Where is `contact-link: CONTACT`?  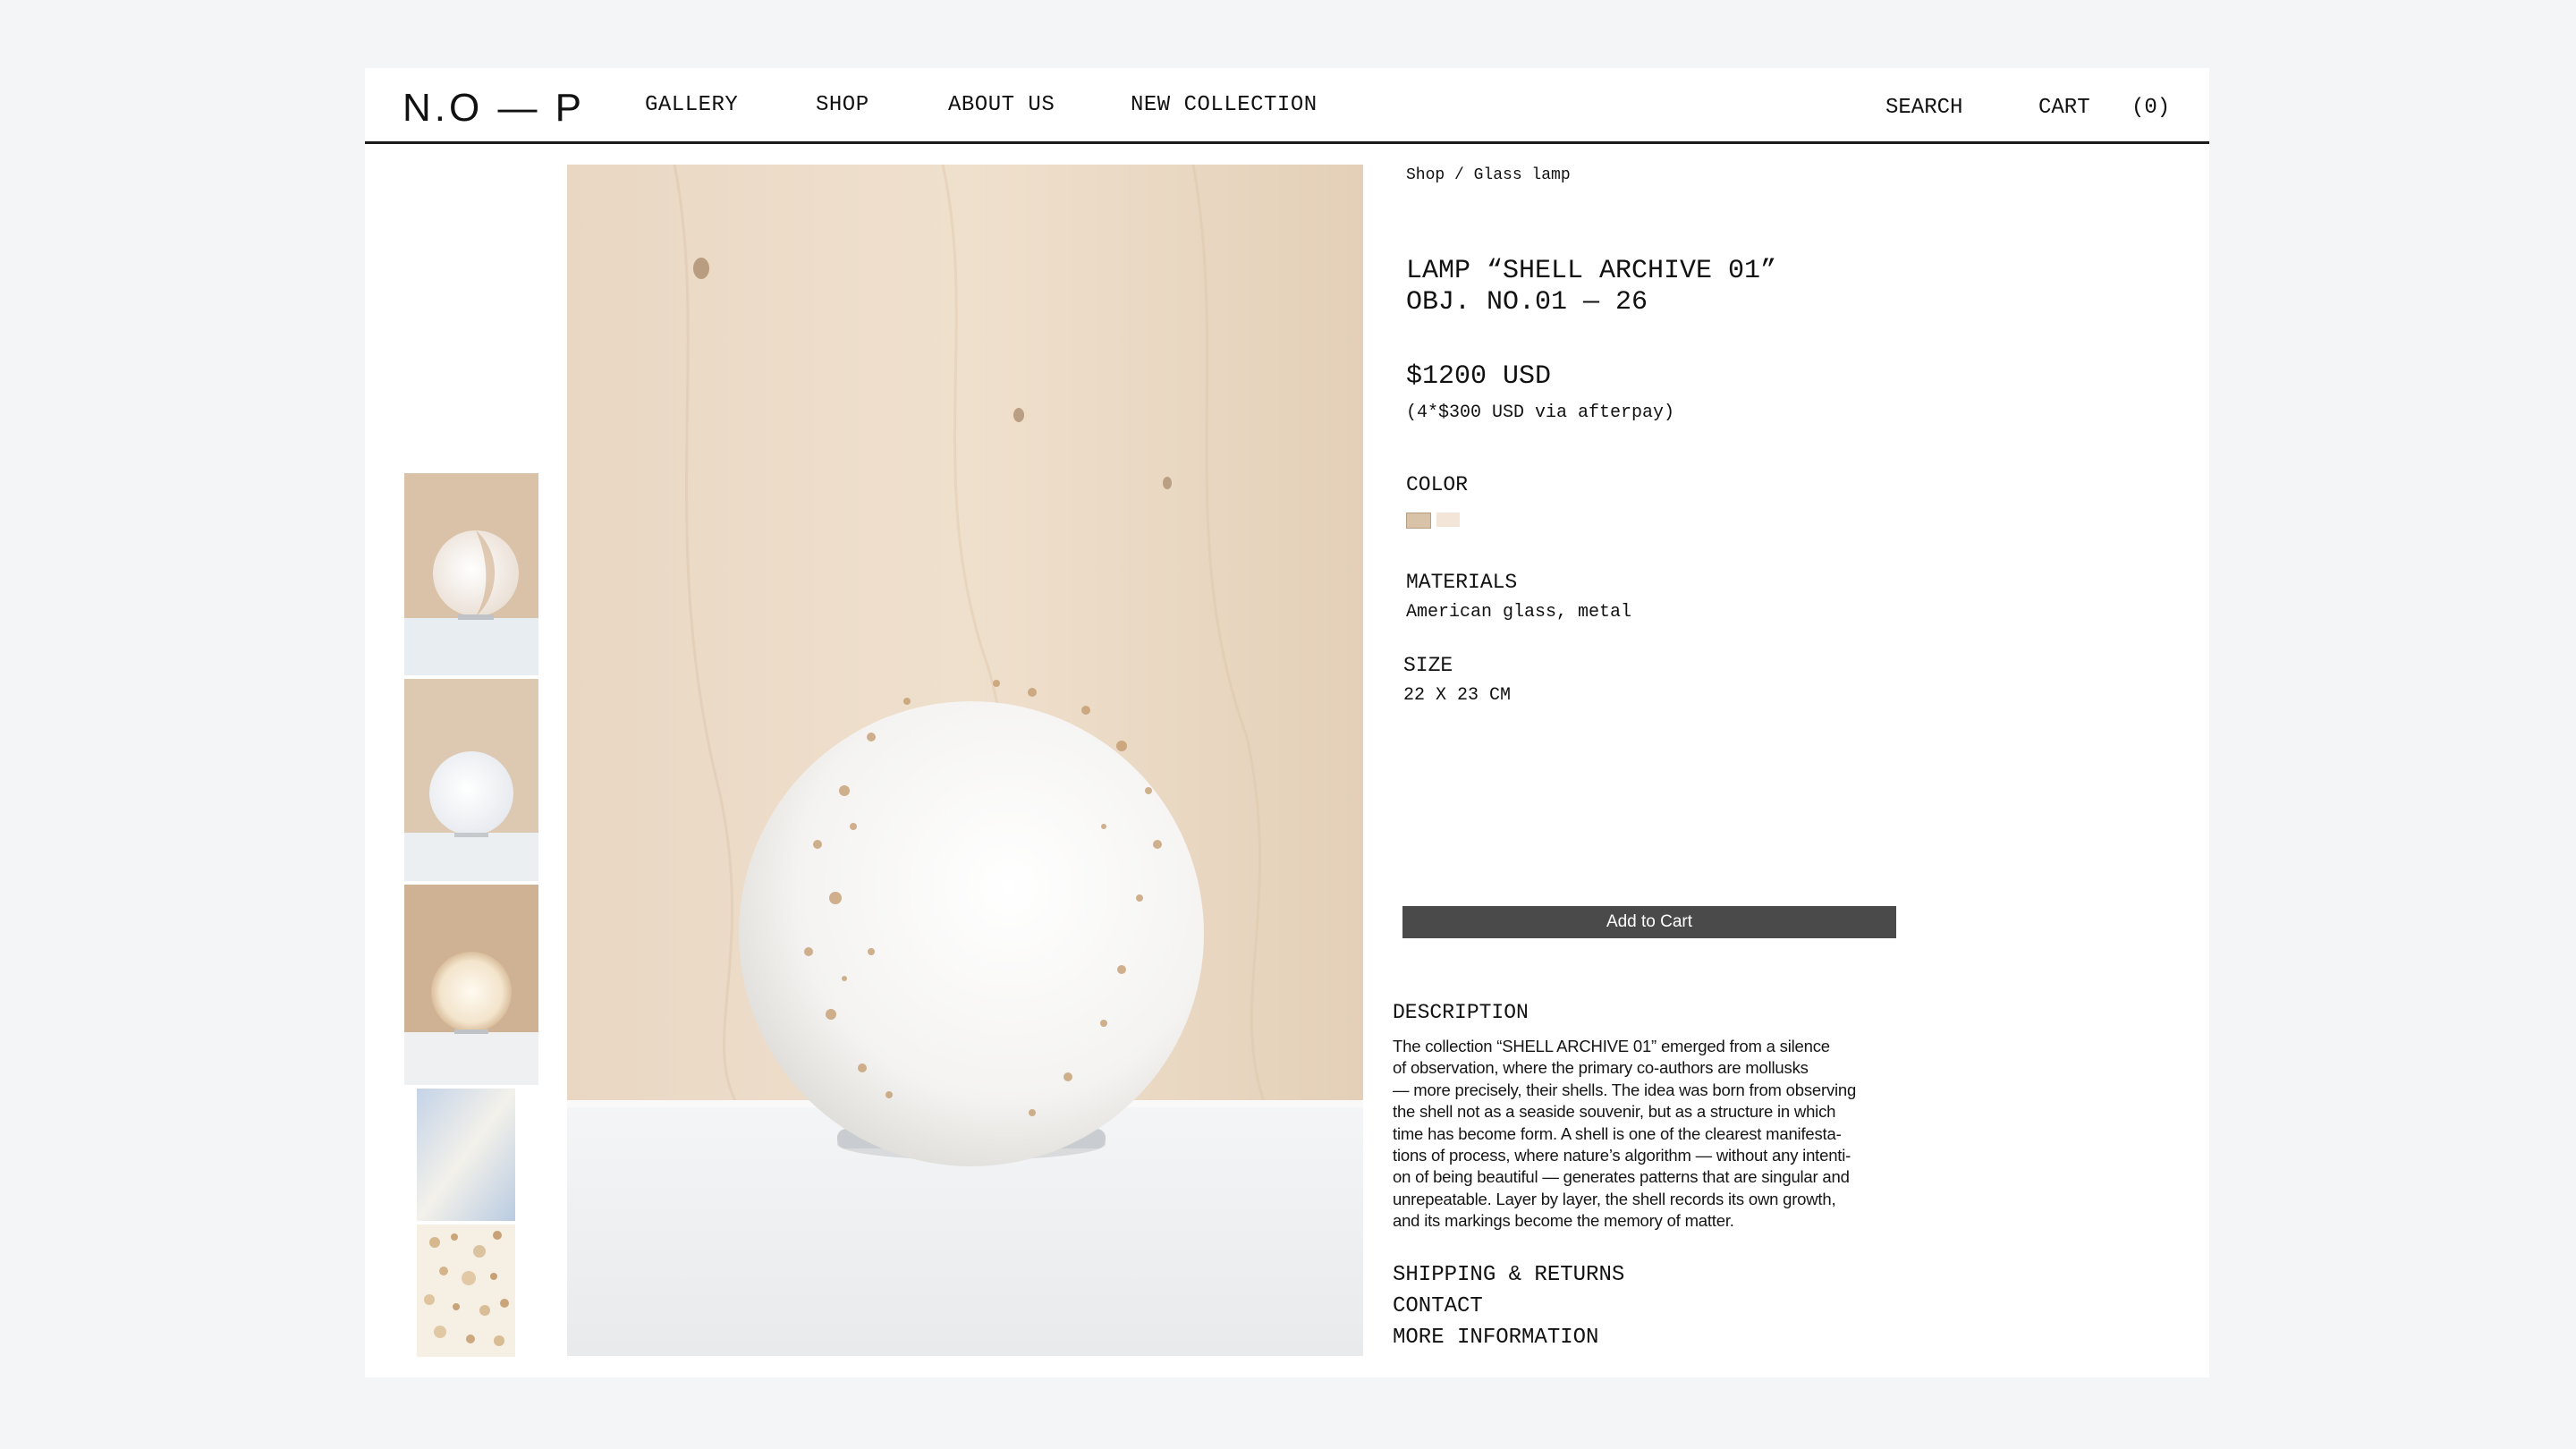
contact-link: CONTACT is located at coordinates (1438, 1306).